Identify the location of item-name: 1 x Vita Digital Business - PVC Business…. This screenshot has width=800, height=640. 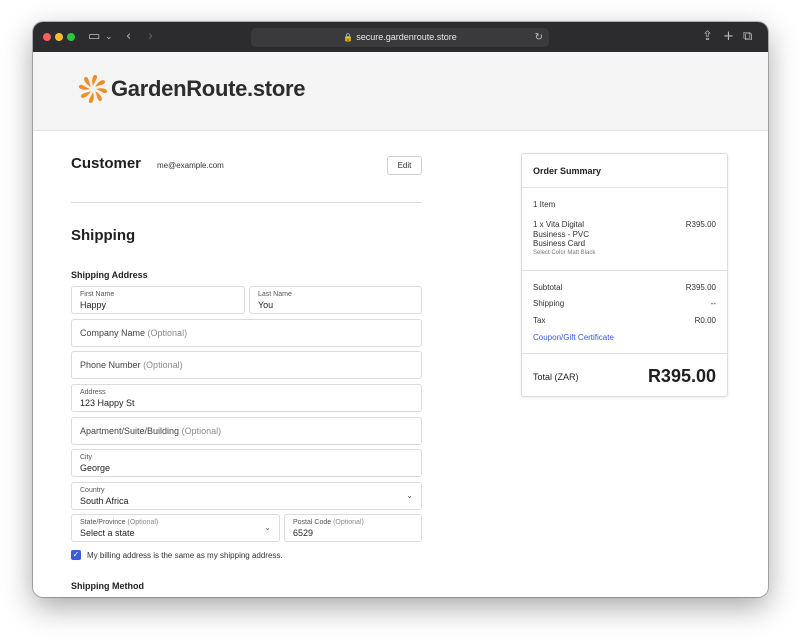
(561, 234).